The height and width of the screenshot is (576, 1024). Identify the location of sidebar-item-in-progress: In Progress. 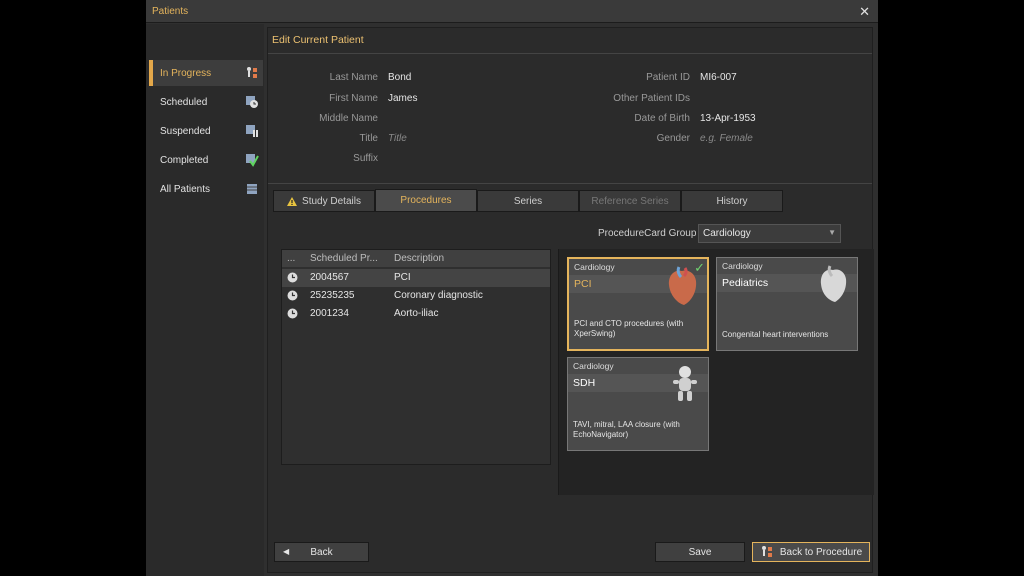
(206, 73).